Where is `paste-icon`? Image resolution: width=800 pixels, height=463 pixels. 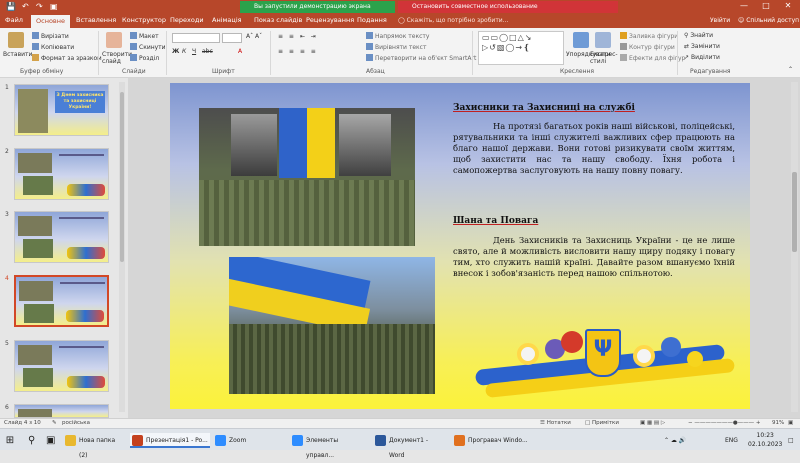 paste-icon is located at coordinates (16, 40).